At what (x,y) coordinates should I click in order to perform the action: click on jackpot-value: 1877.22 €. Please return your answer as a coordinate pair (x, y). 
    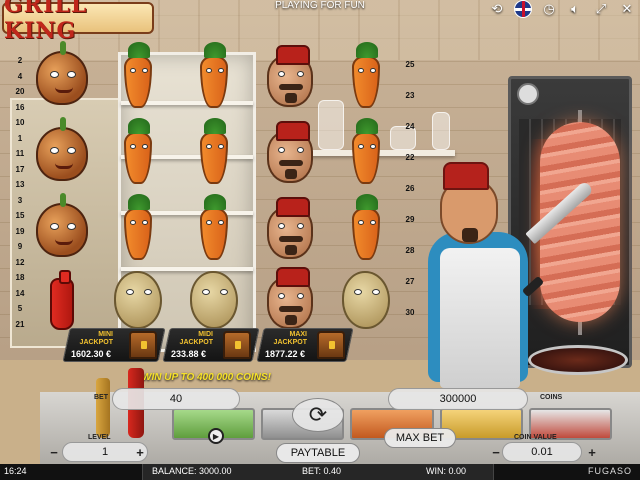
    Looking at the image, I should click on (285, 354).